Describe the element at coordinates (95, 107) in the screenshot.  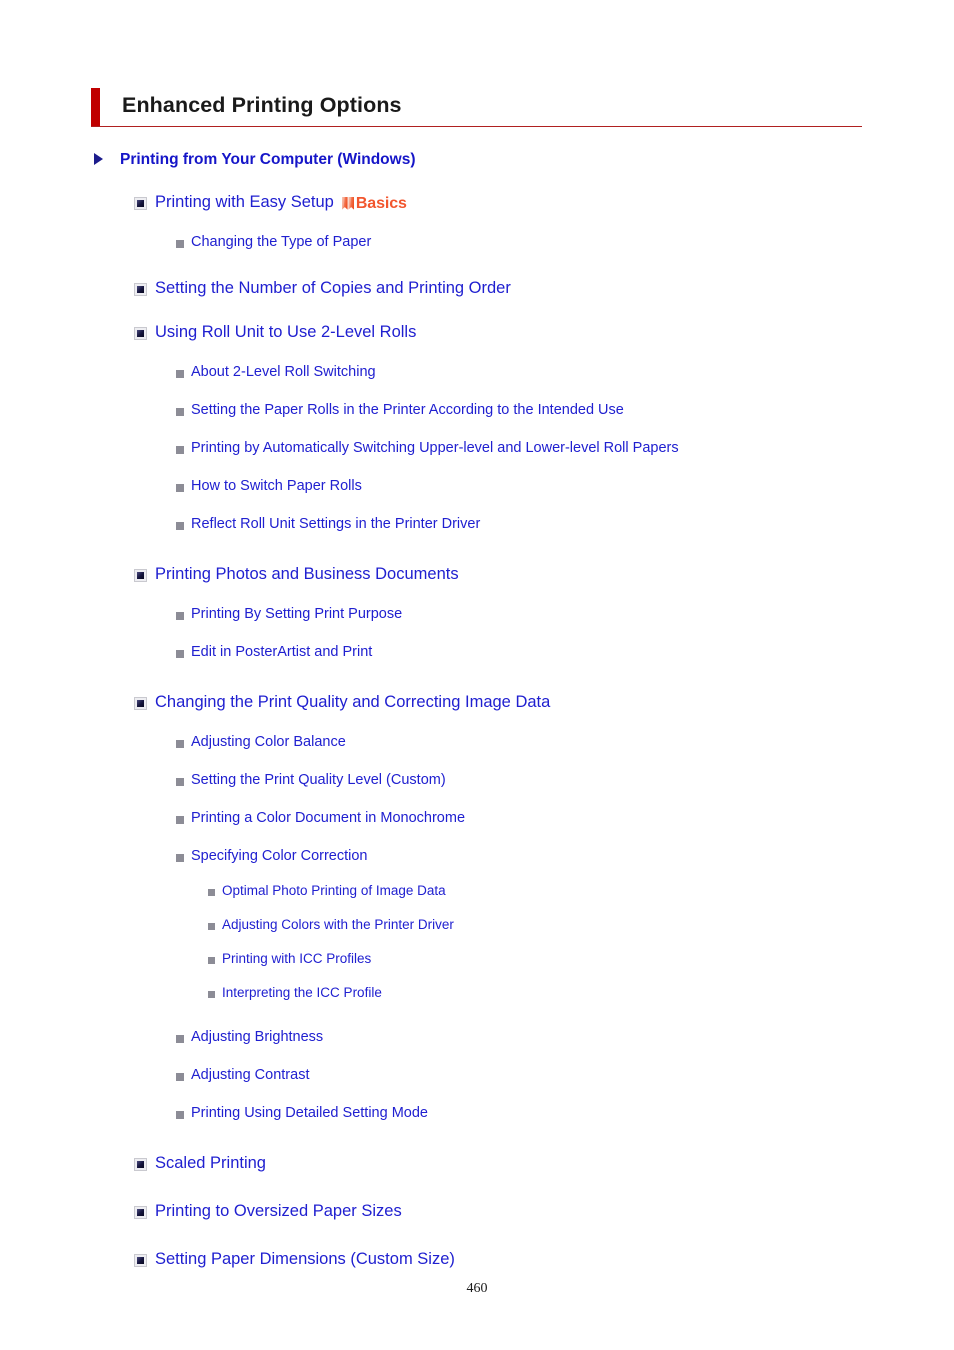
I see `header-accent-bar` at that location.